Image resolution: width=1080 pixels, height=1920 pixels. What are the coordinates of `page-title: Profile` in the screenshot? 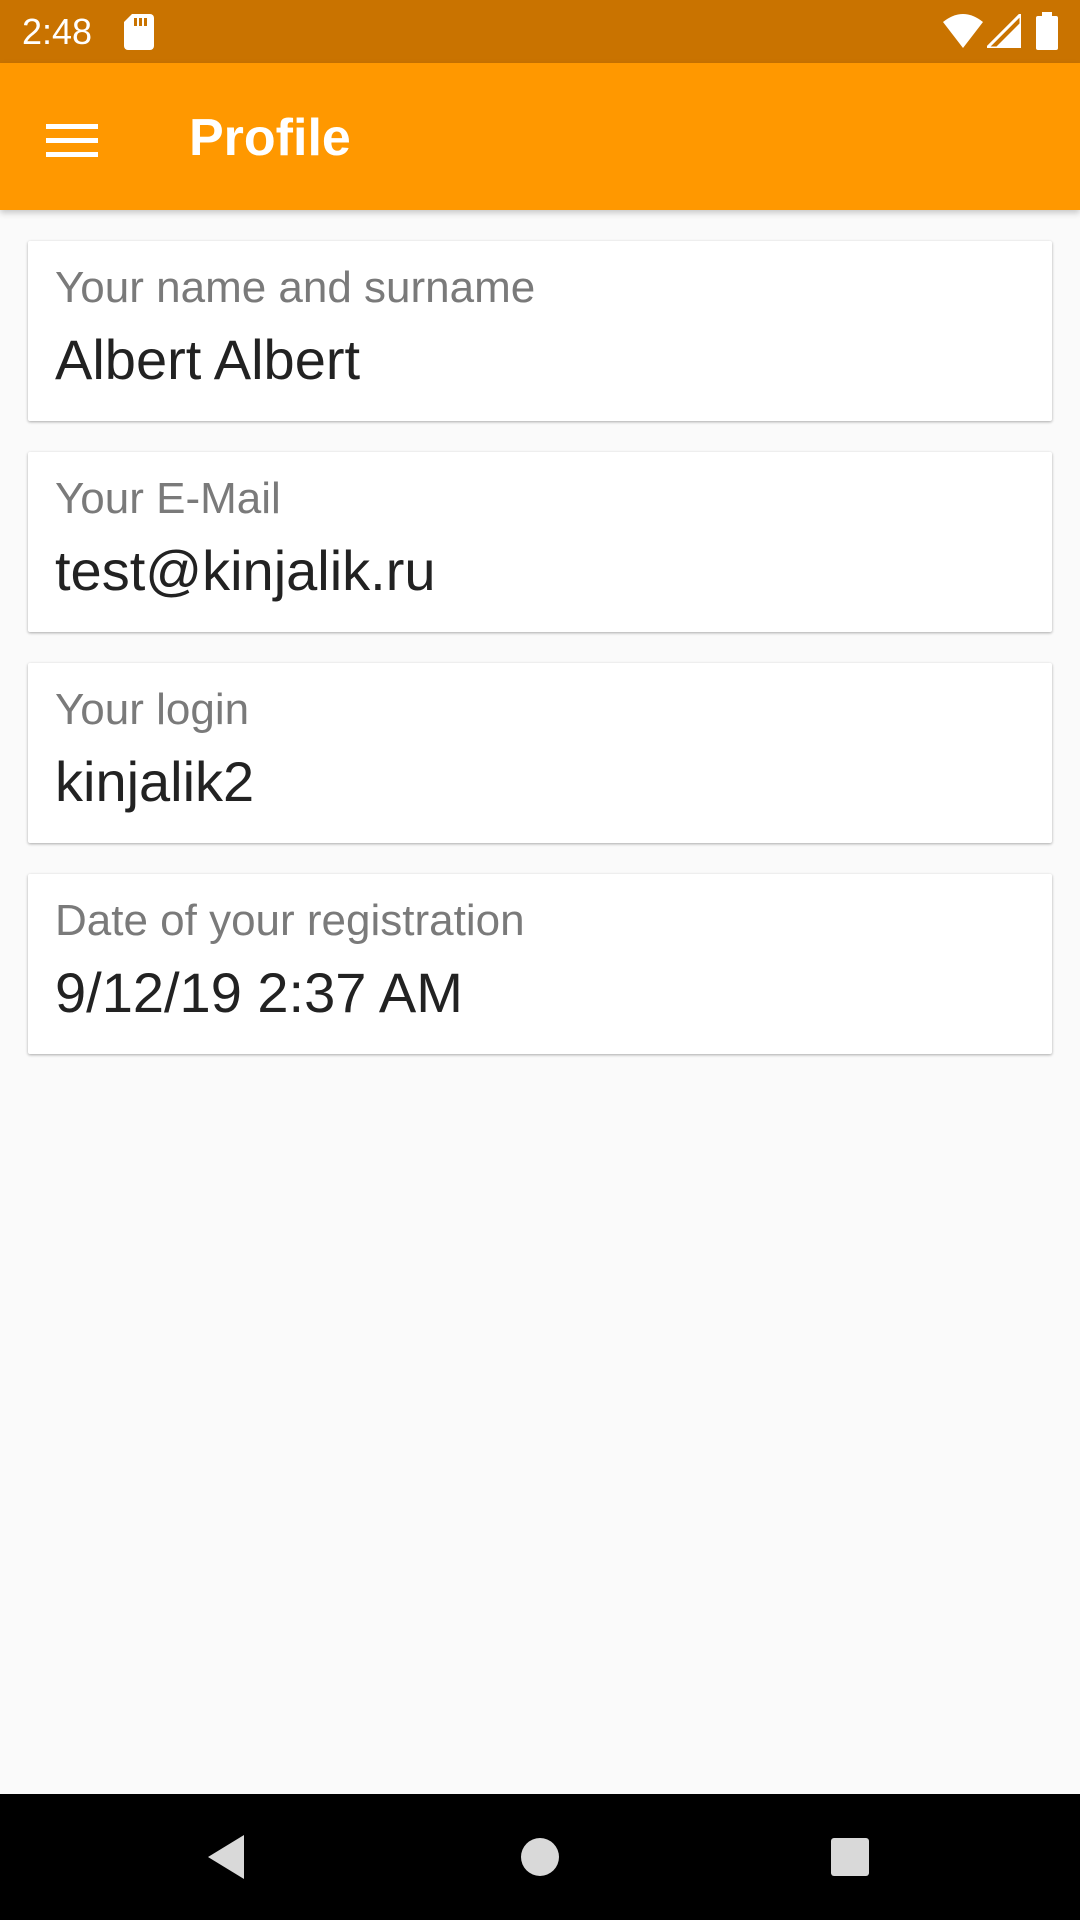 It's located at (270, 138).